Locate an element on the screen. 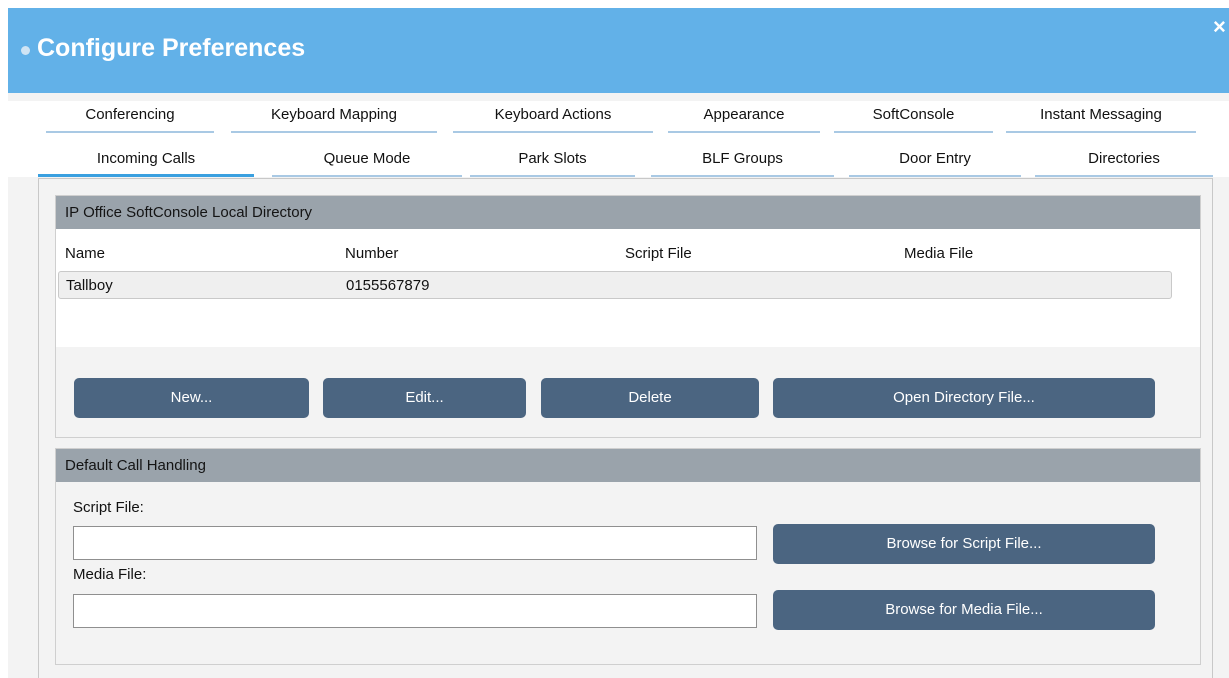 The width and height of the screenshot is (1229, 678). column-header-script-file: Script File is located at coordinates (658, 253).